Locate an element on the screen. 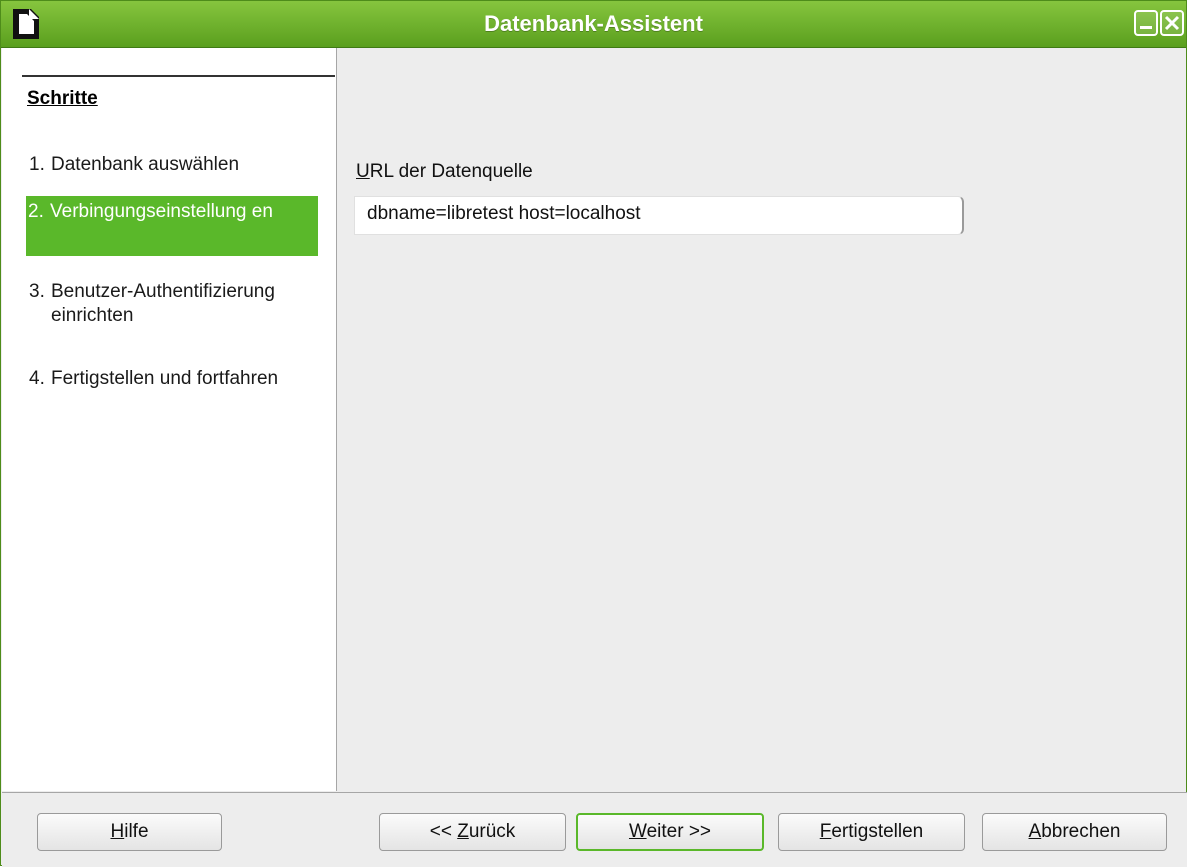 The width and height of the screenshot is (1187, 867). help-button: Hilfe is located at coordinates (129, 832).